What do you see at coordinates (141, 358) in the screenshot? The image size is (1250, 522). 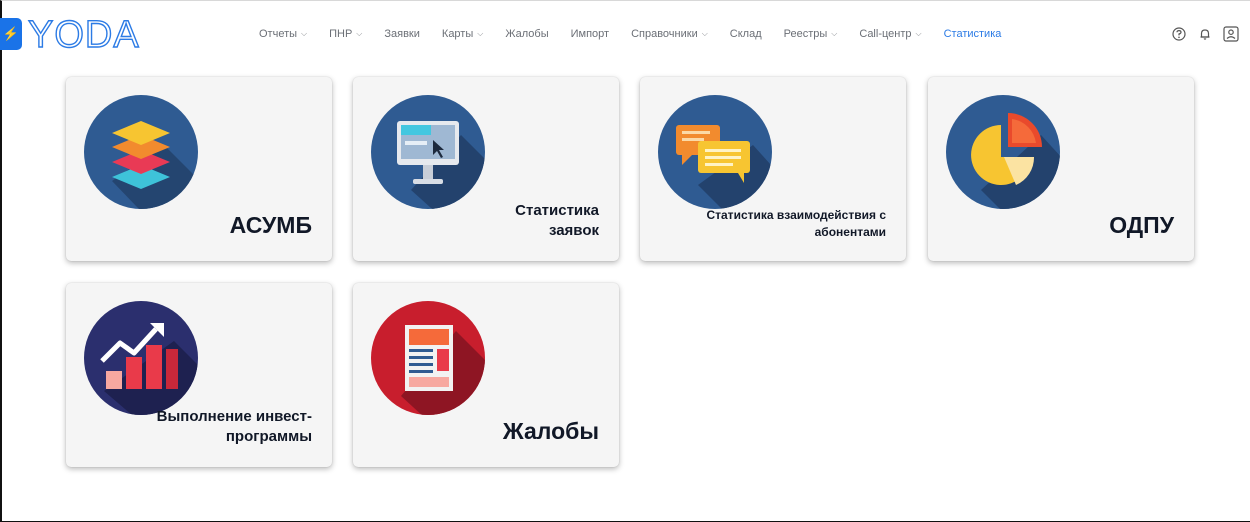 I see `growth-chart-icon` at bounding box center [141, 358].